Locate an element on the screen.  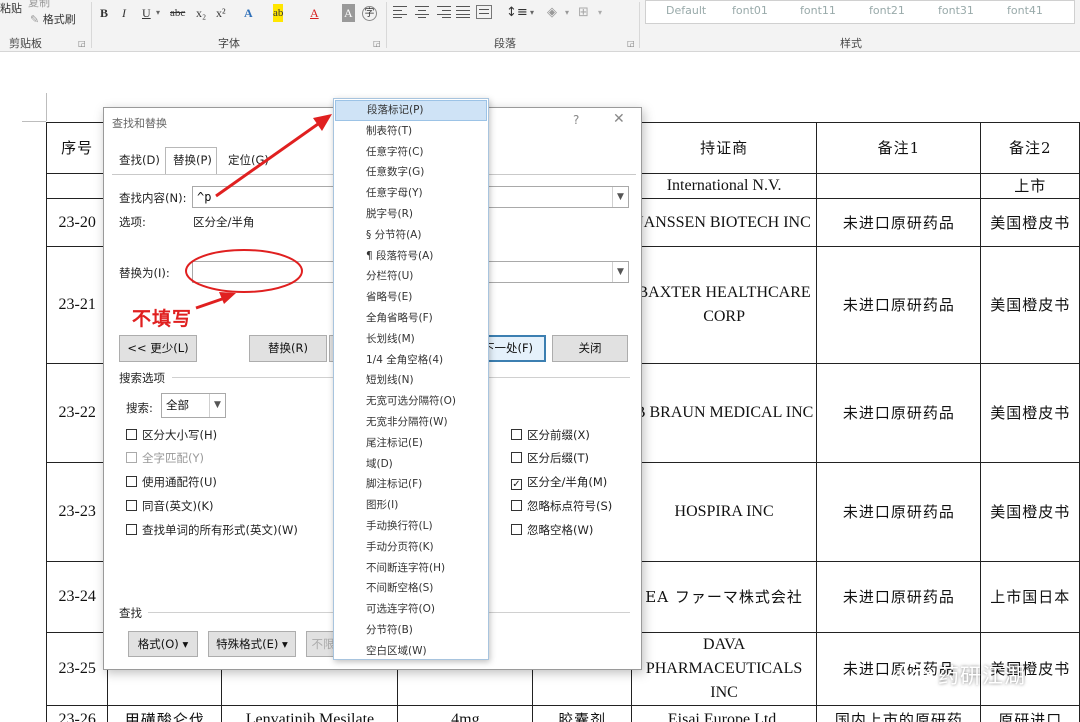
menu-item: 无宽非分隔符(W) is located at coordinates (411, 422).